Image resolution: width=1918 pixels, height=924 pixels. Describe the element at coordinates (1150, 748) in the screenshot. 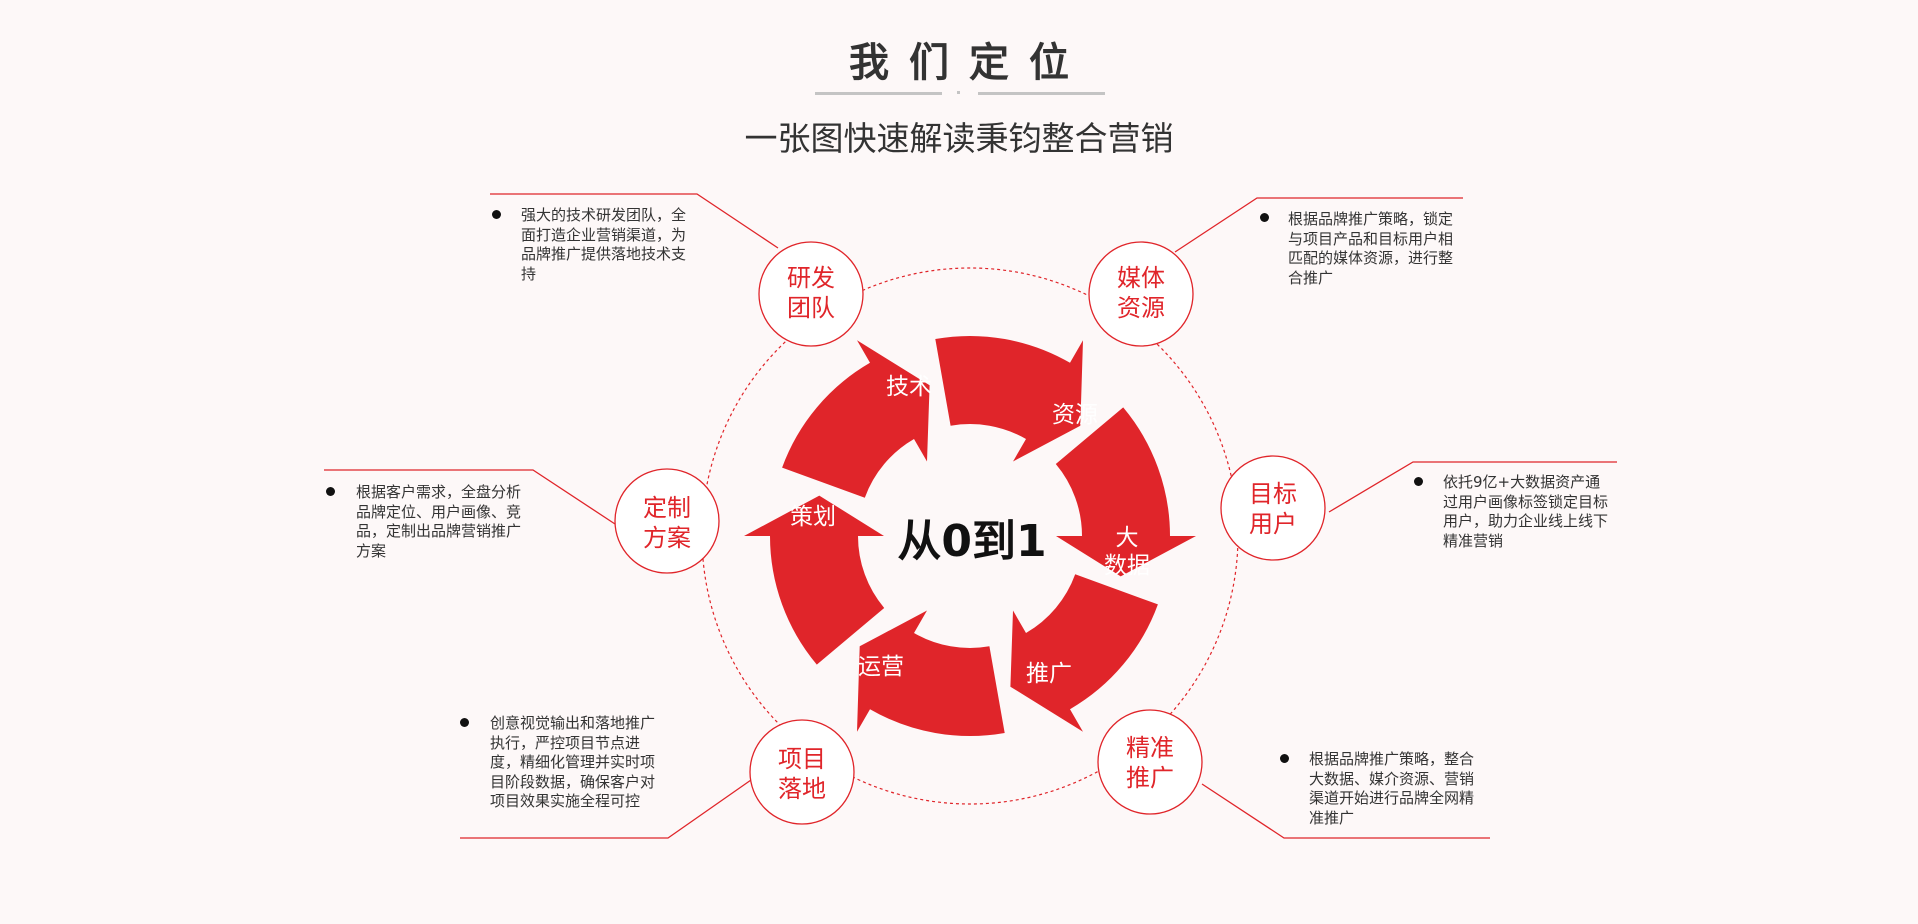

I see `node-label-jingzhun-1: 精准` at that location.